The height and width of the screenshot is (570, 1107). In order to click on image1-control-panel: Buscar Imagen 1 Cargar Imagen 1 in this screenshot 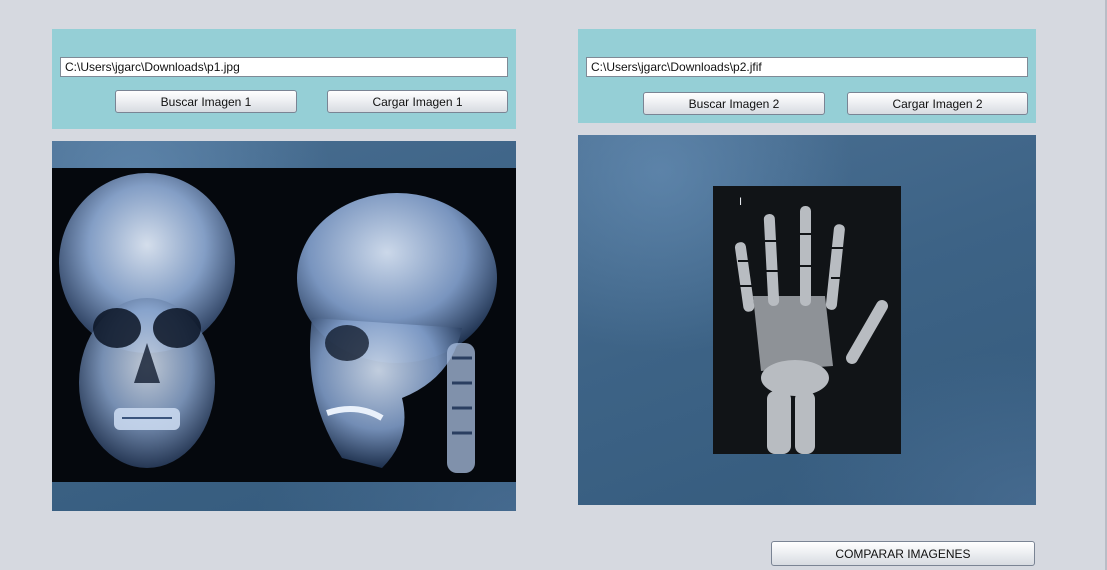, I will do `click(284, 79)`.